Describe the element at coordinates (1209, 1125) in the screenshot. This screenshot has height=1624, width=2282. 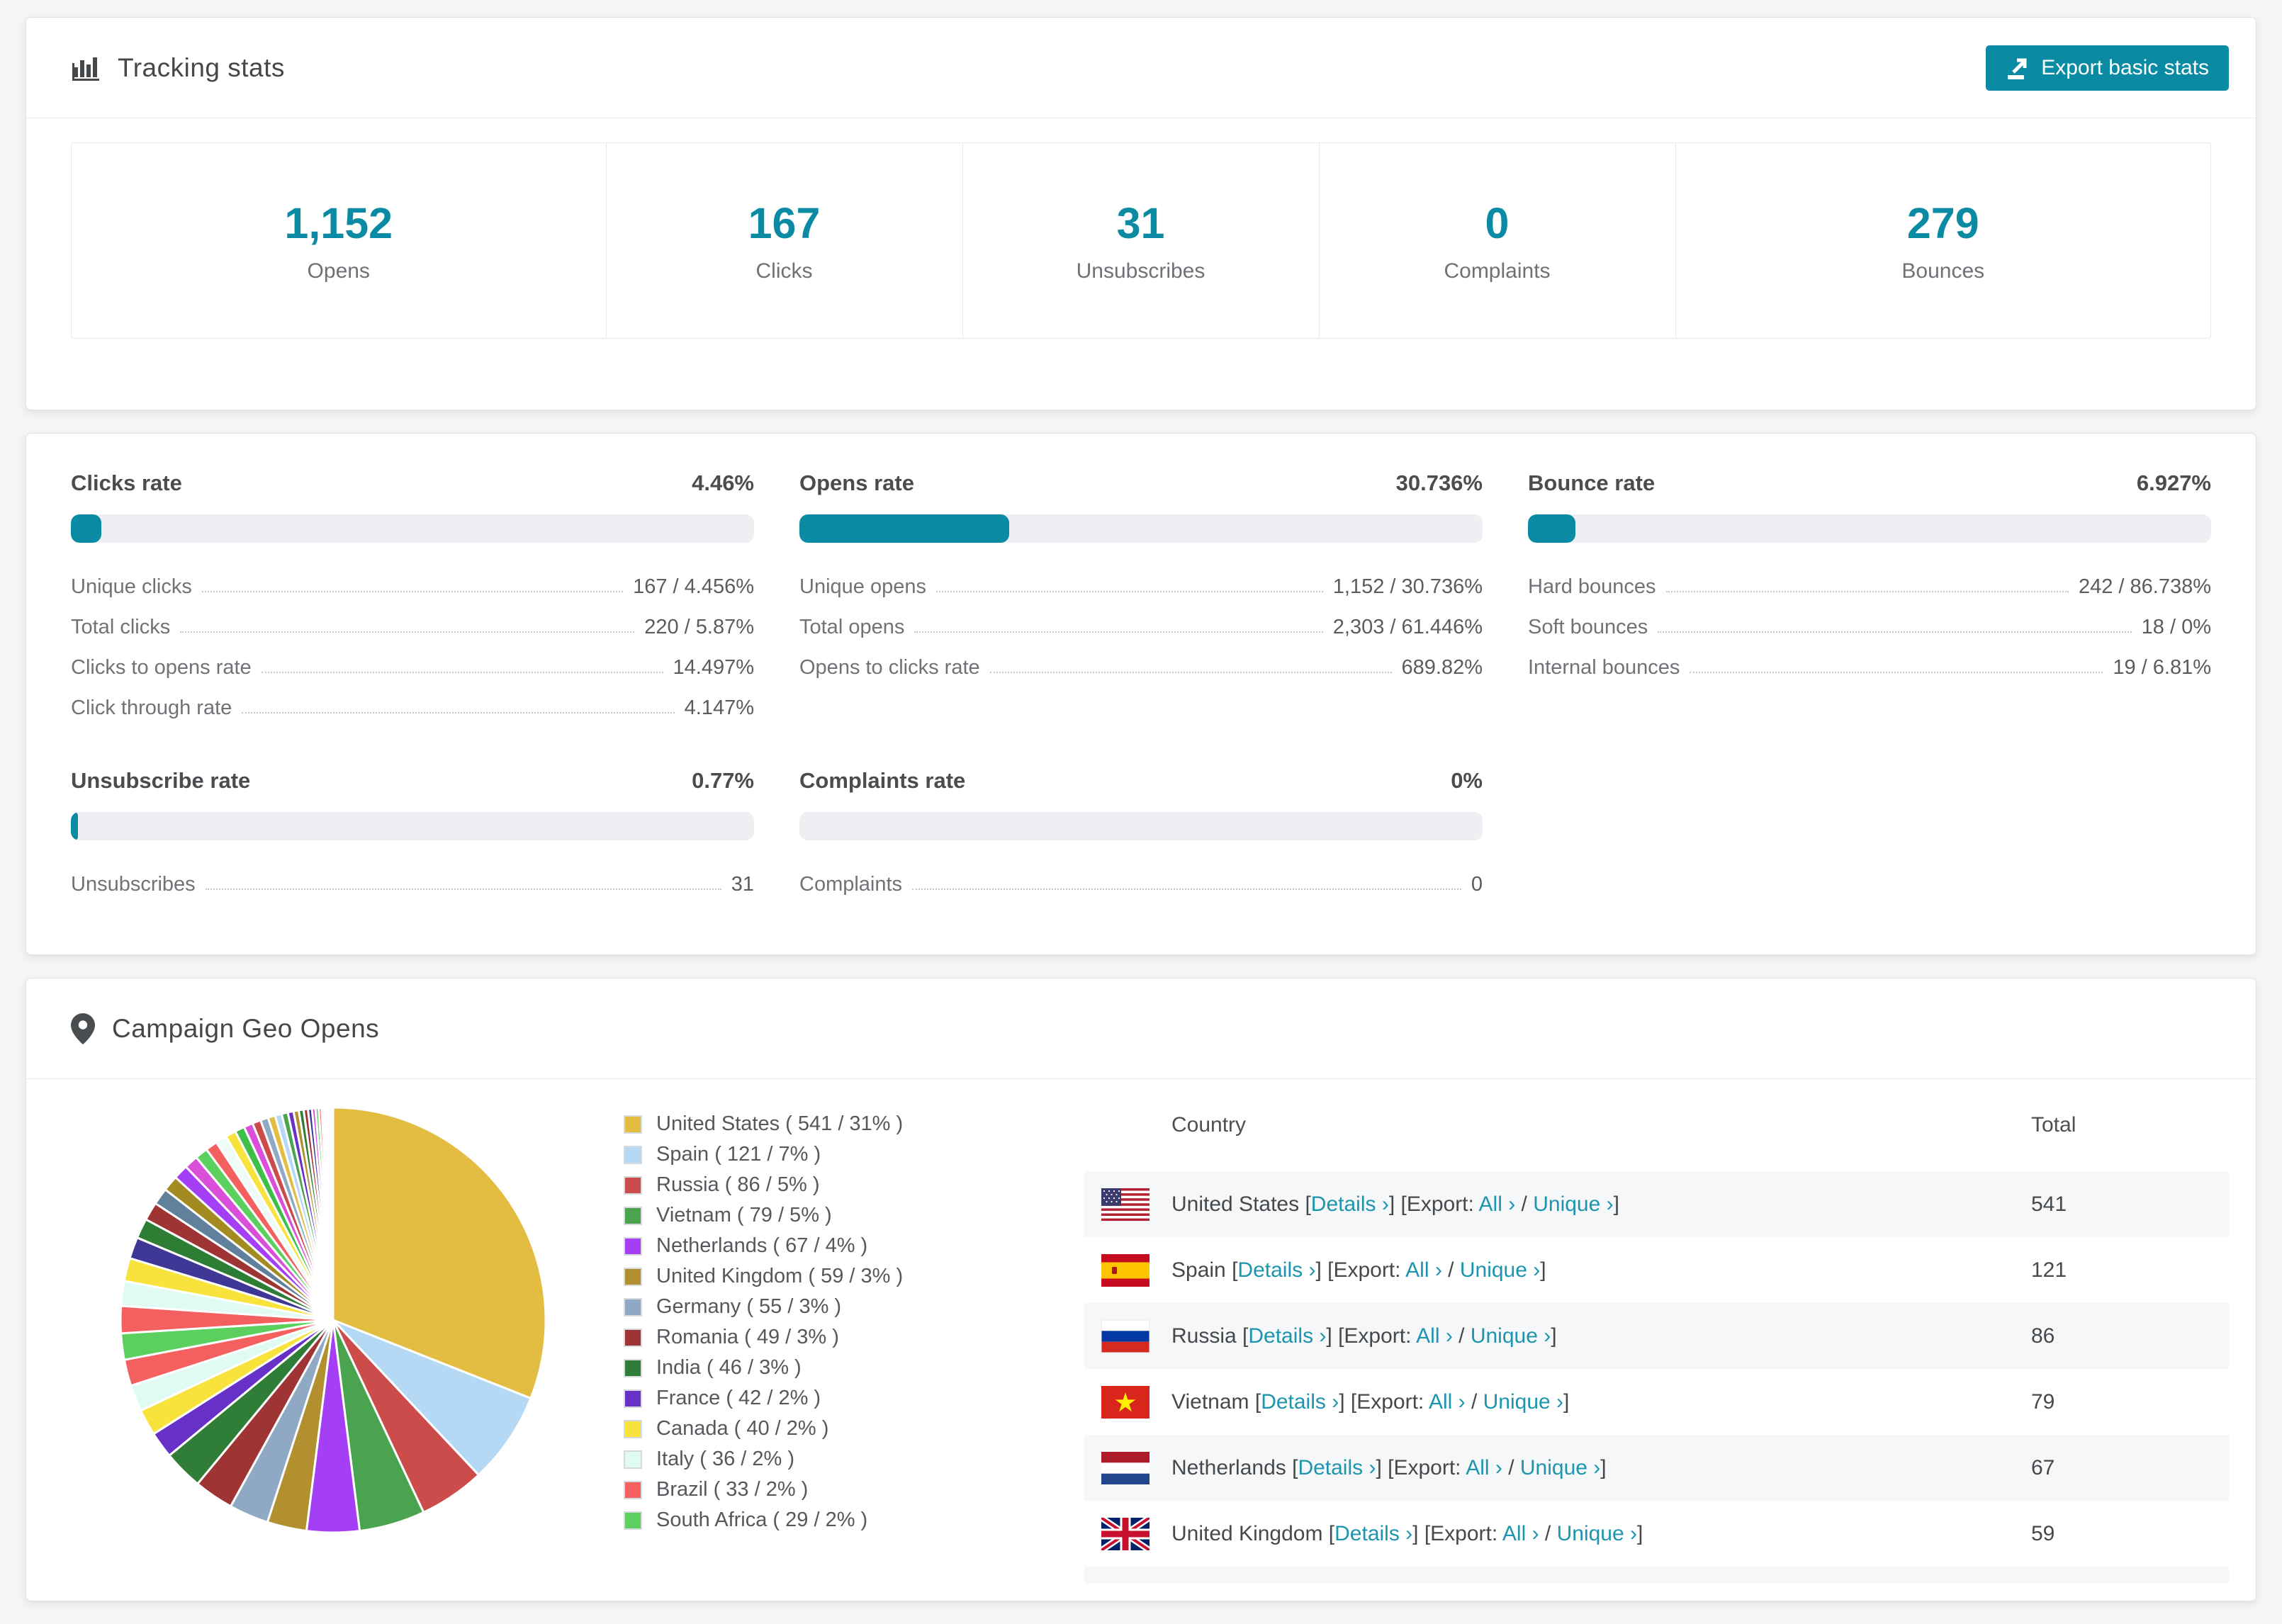
I see `country-column-header: Country` at that location.